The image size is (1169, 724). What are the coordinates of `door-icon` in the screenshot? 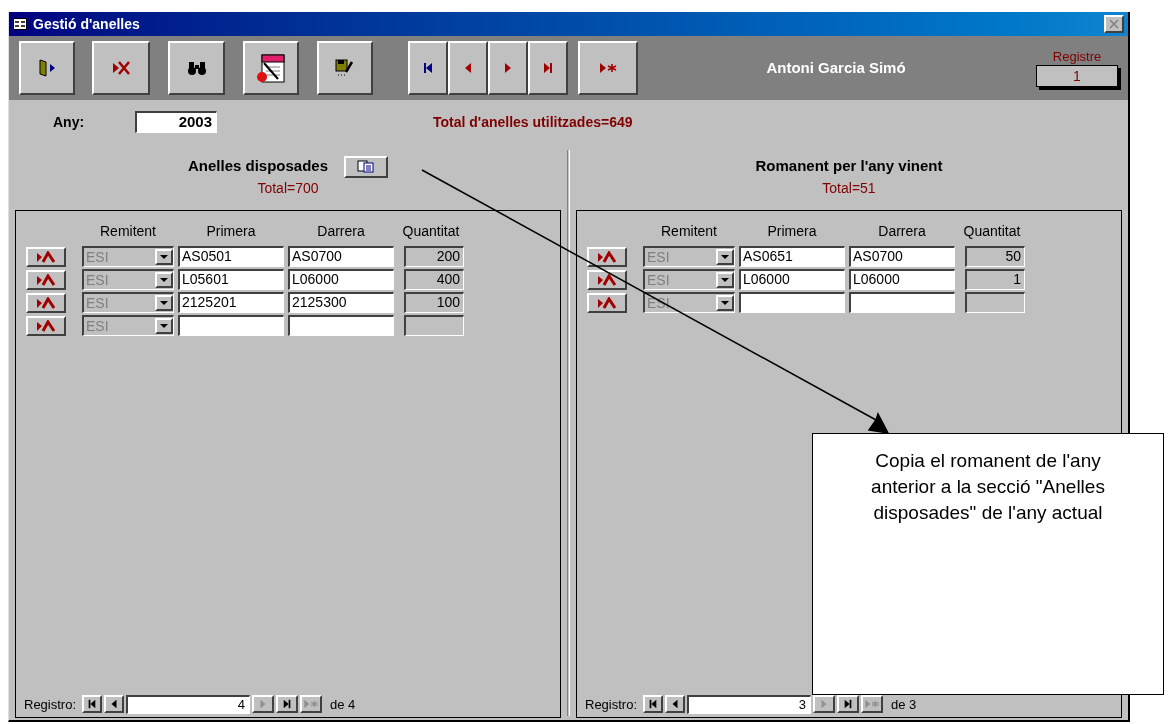 It's located at (47, 68).